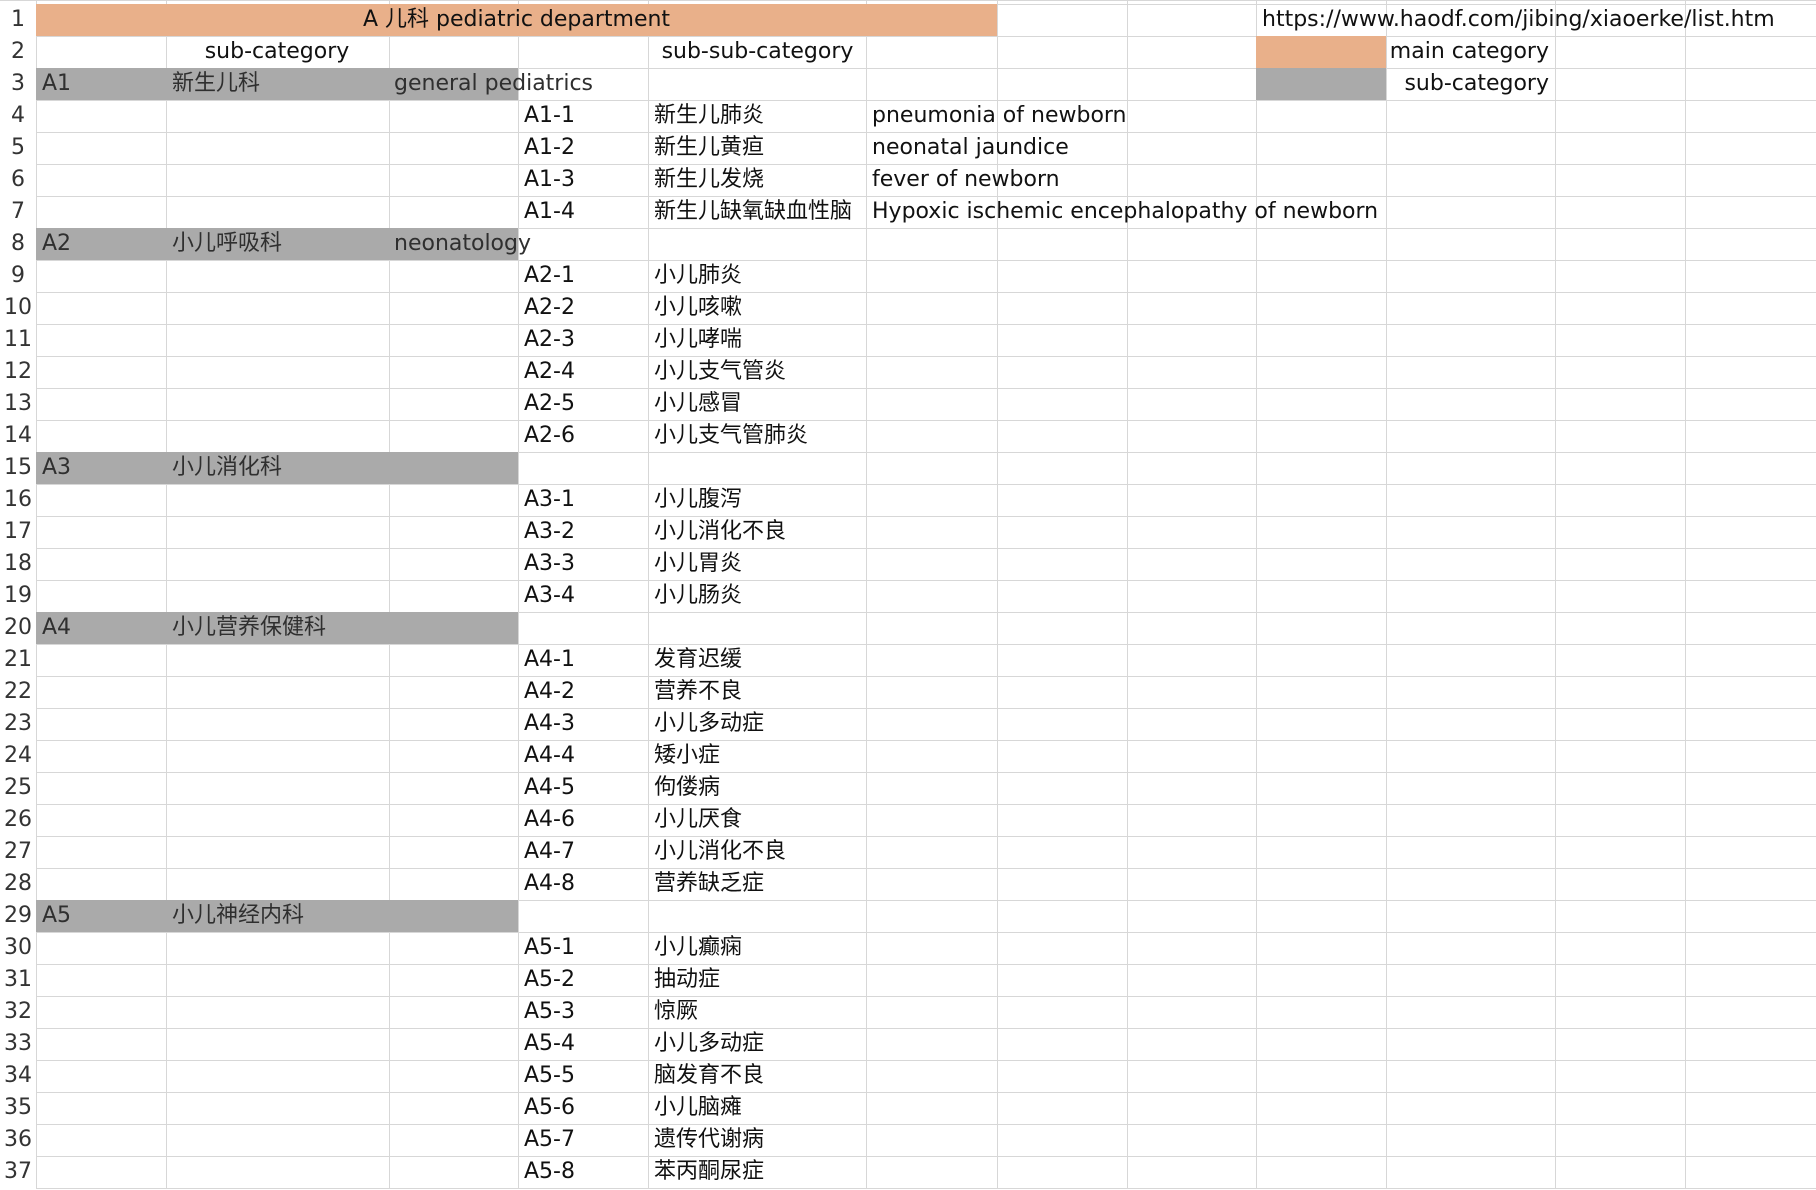  Describe the element at coordinates (549, 884) in the screenshot. I see `item-code: A4-8` at that location.